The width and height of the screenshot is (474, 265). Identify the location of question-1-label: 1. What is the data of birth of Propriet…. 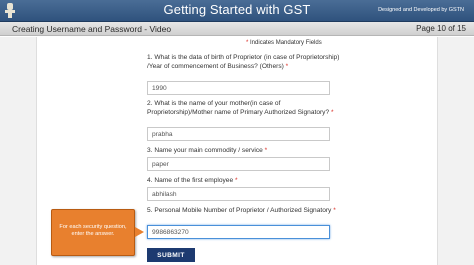
(247, 62).